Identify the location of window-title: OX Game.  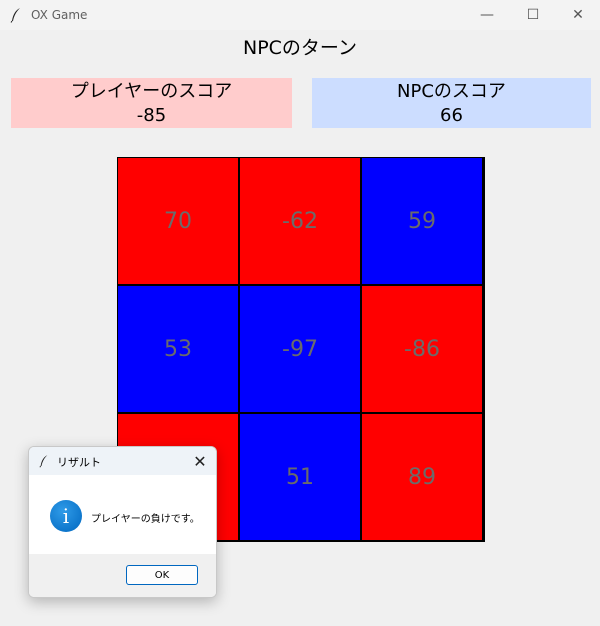
(59, 15).